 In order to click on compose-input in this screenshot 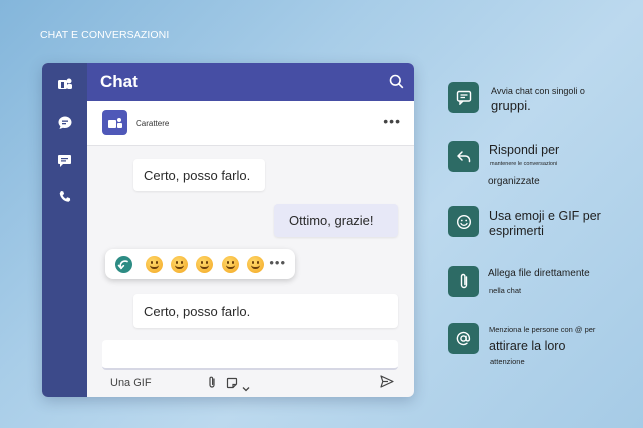, I will do `click(250, 355)`.